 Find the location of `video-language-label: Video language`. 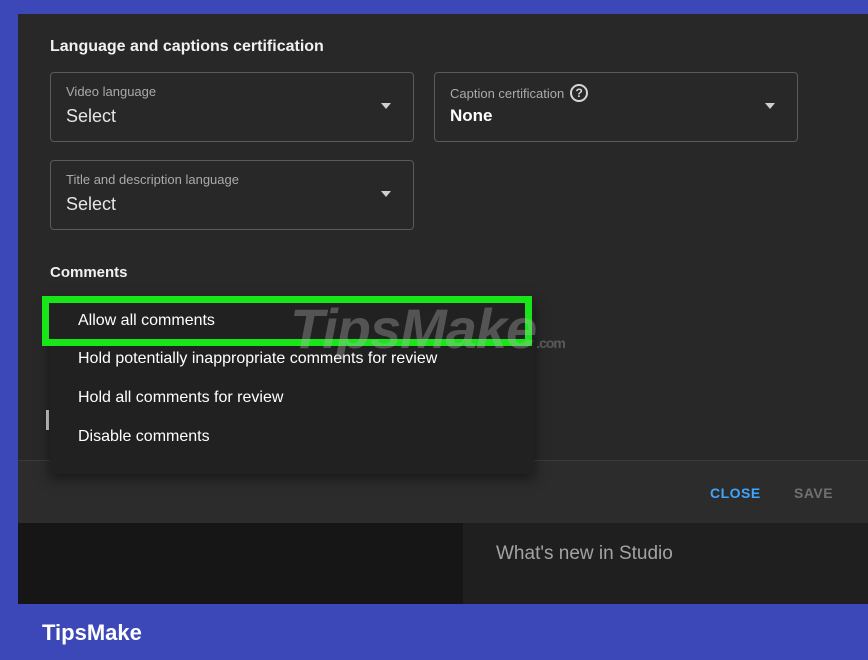

video-language-label: Video language is located at coordinates (111, 91).